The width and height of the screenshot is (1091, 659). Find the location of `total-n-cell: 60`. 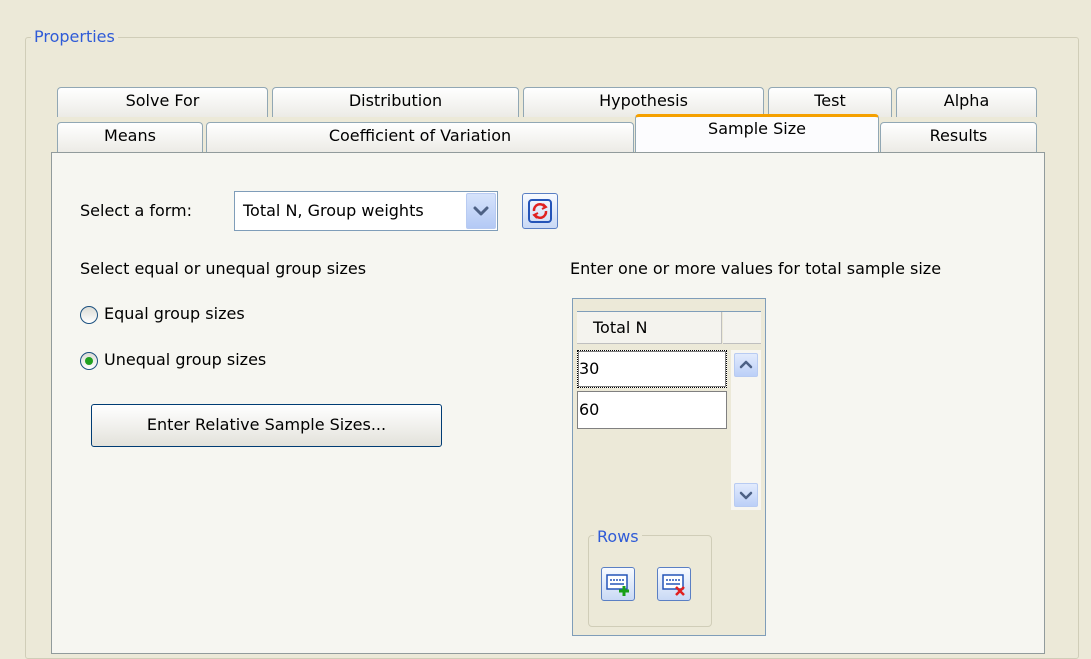

total-n-cell: 60 is located at coordinates (652, 410).